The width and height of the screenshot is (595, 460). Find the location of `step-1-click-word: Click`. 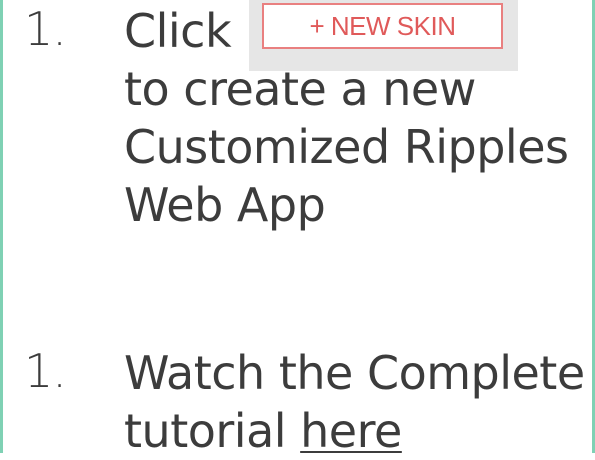

step-1-click-word: Click is located at coordinates (178, 31).